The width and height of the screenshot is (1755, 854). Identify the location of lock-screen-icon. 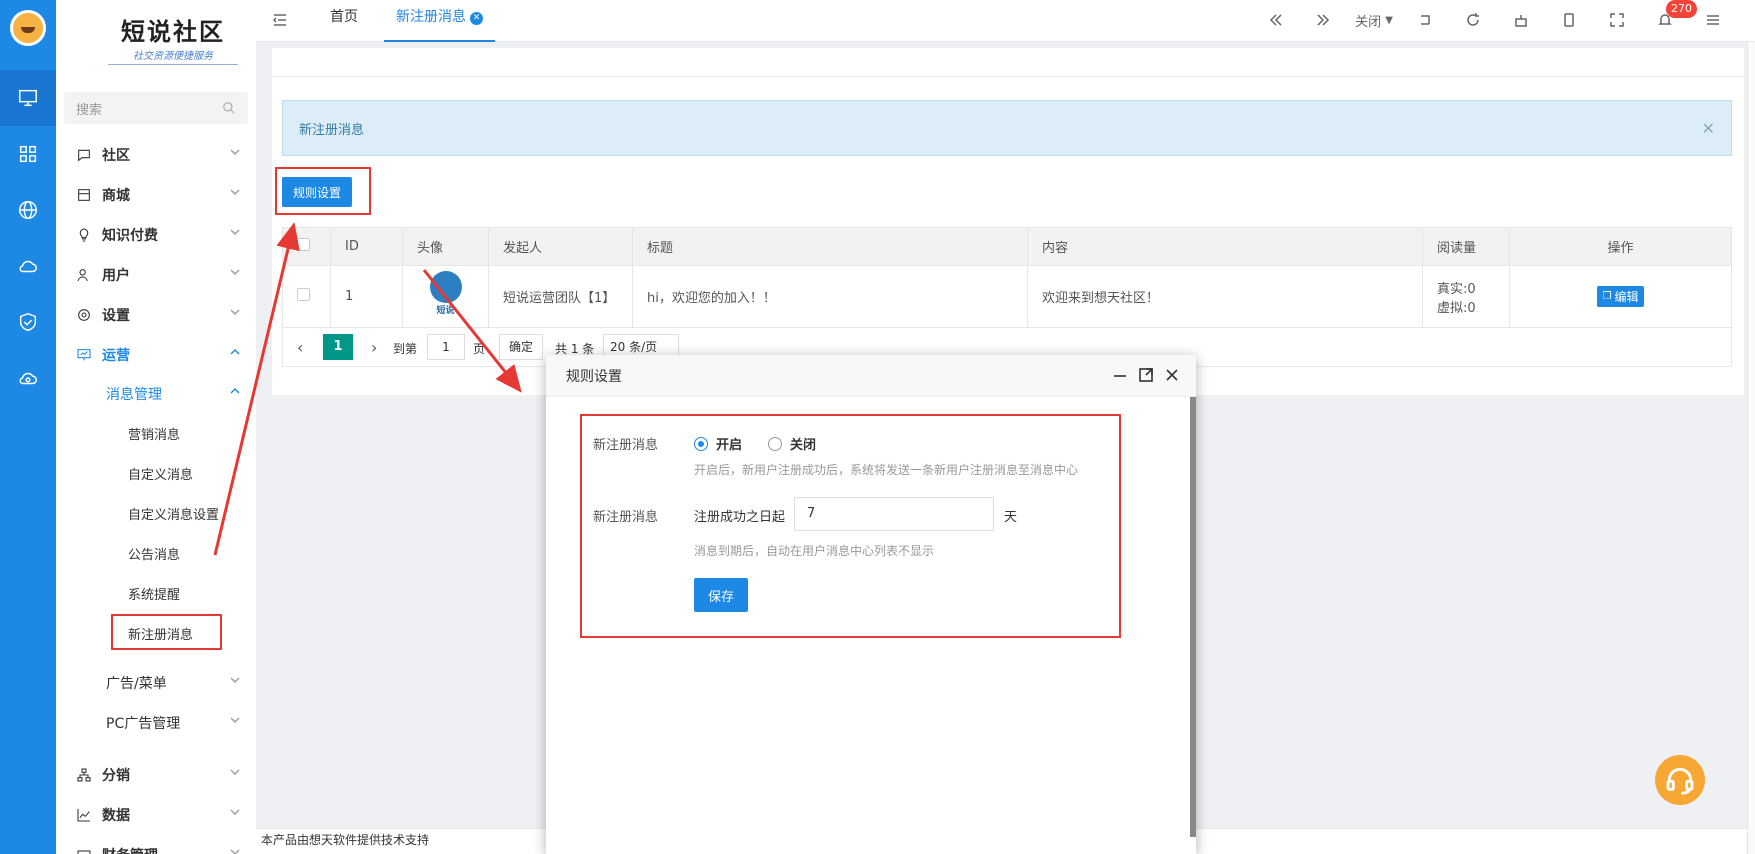
(1425, 20).